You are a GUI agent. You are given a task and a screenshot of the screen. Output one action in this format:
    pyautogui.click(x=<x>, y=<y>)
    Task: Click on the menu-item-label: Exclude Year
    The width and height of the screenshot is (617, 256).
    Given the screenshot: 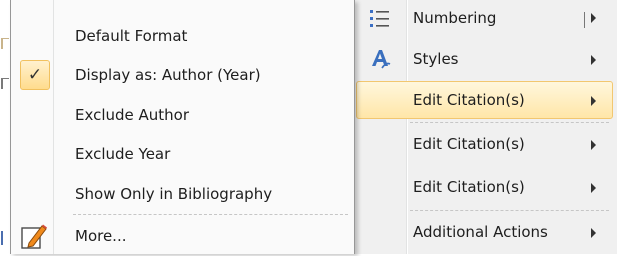 What is the action you would take?
    pyautogui.click(x=123, y=154)
    